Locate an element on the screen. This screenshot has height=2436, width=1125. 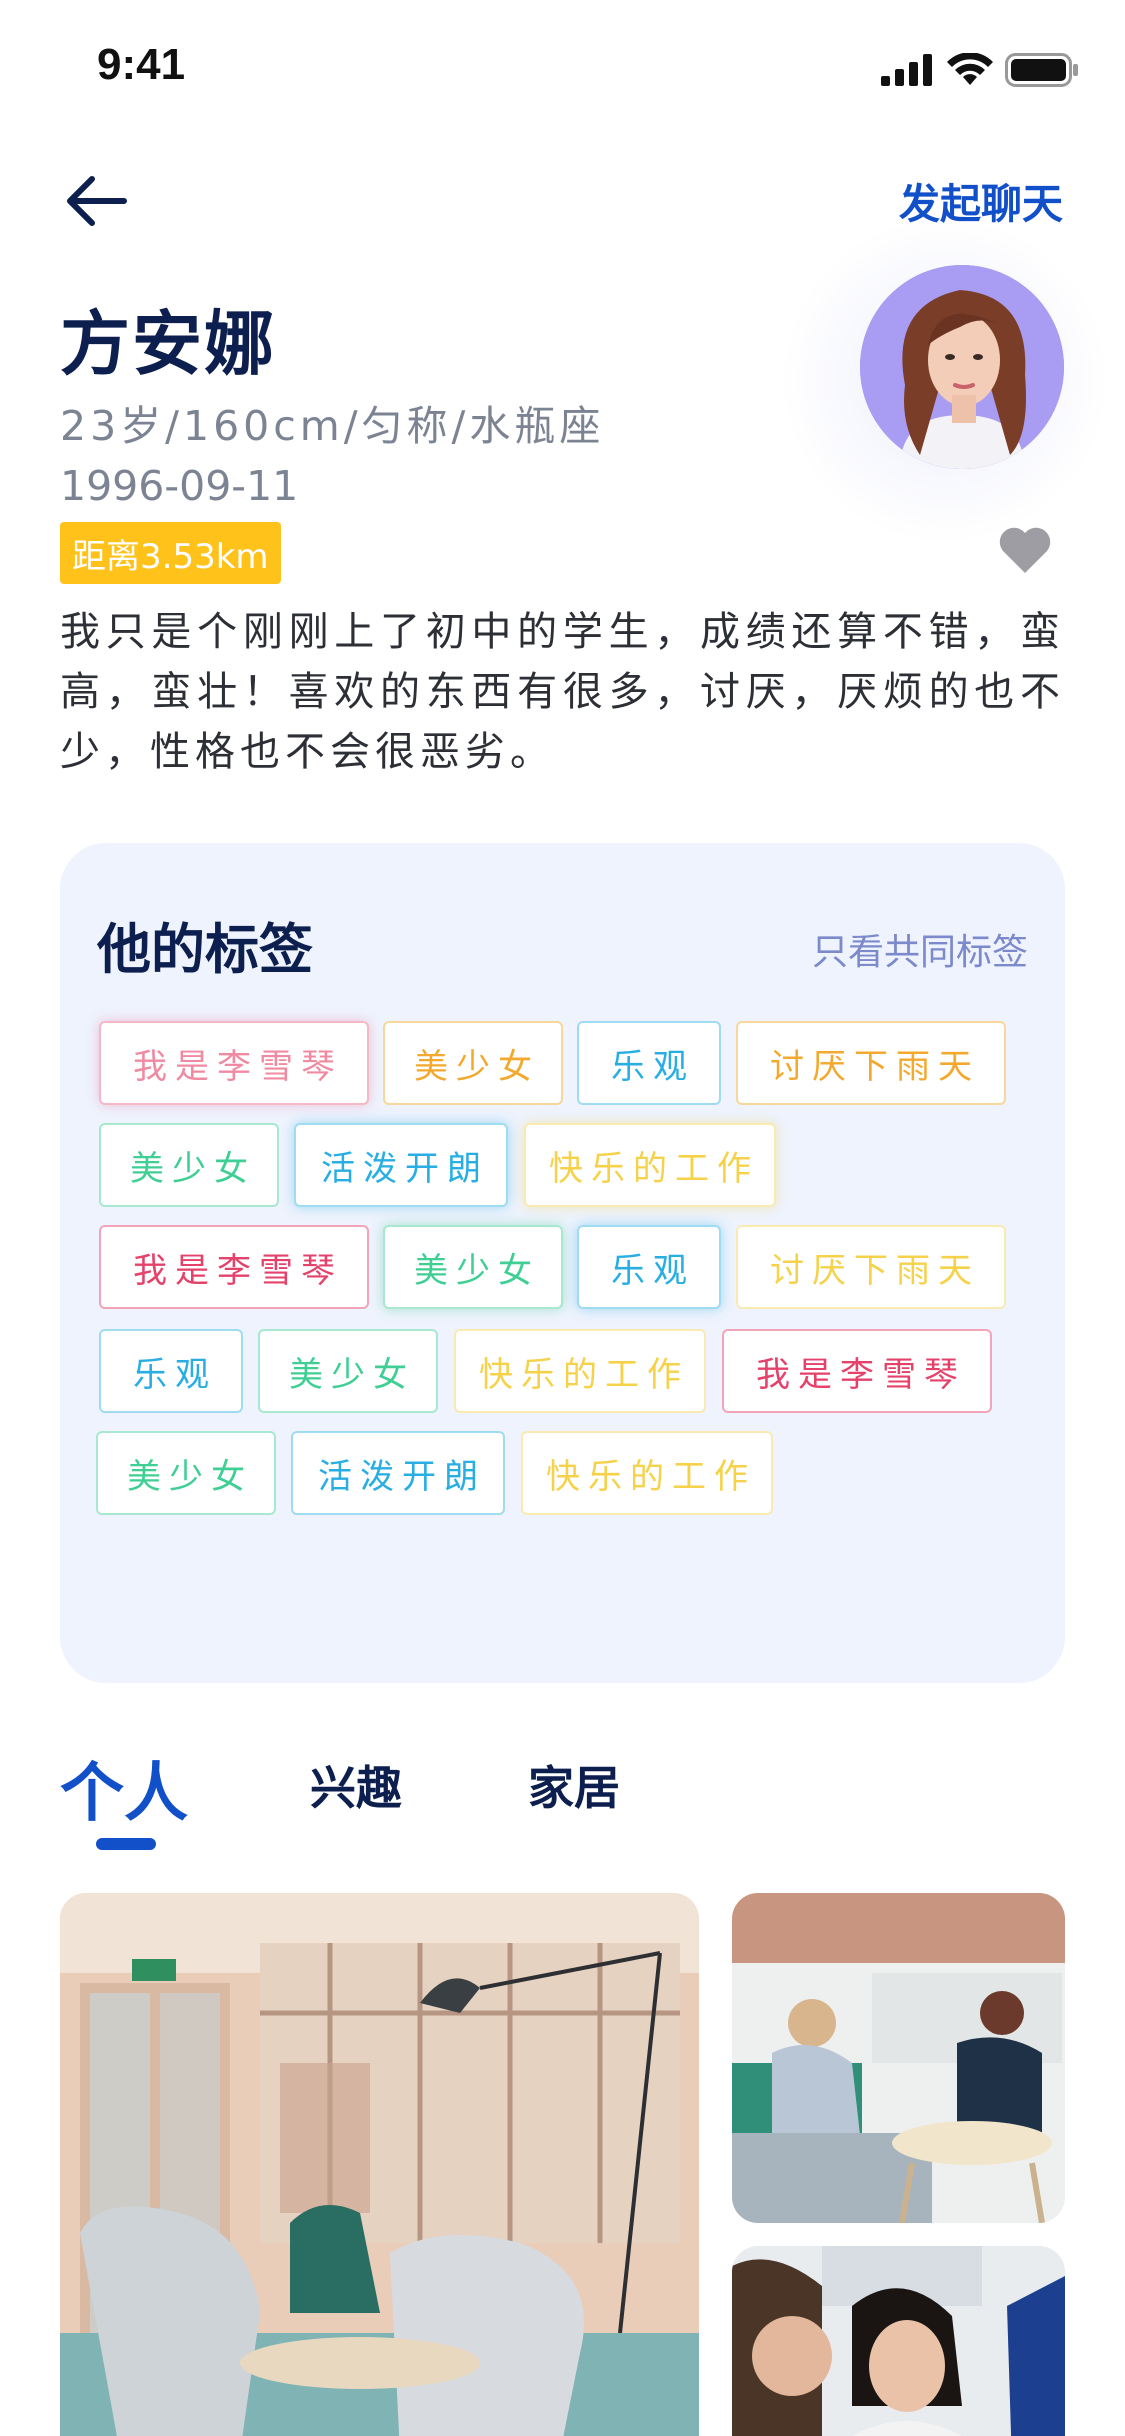
battery-icon is located at coordinates (1041, 70).